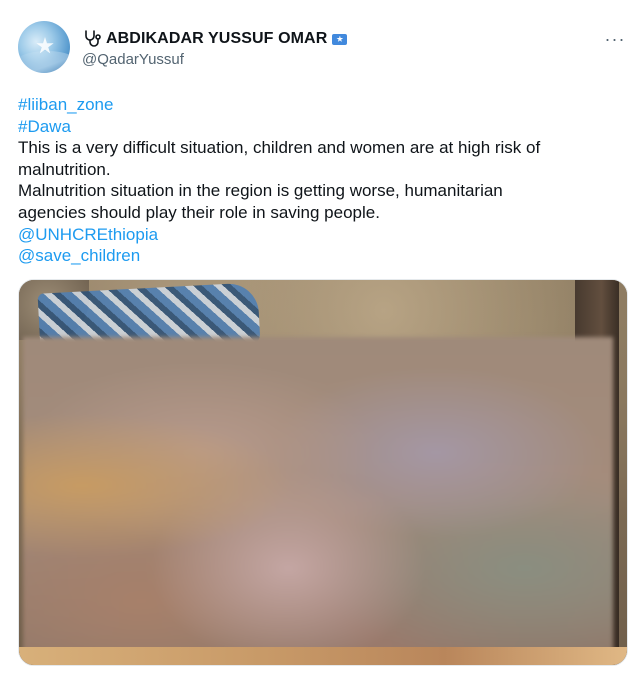 The height and width of the screenshot is (677, 640). I want to click on photo-bottom-edge, so click(323, 656).